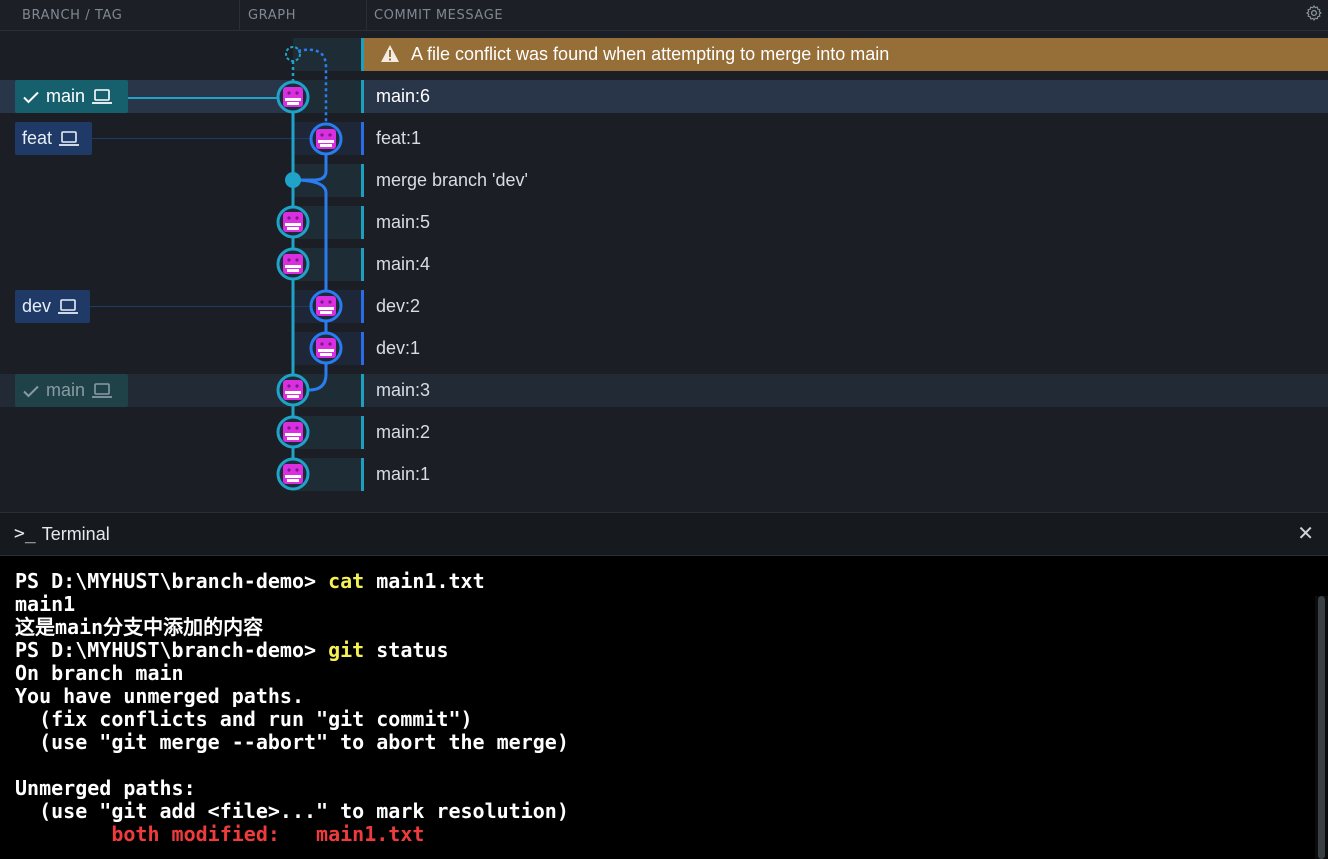 The height and width of the screenshot is (859, 1328). What do you see at coordinates (403, 96) in the screenshot?
I see `commit-message: main:6` at bounding box center [403, 96].